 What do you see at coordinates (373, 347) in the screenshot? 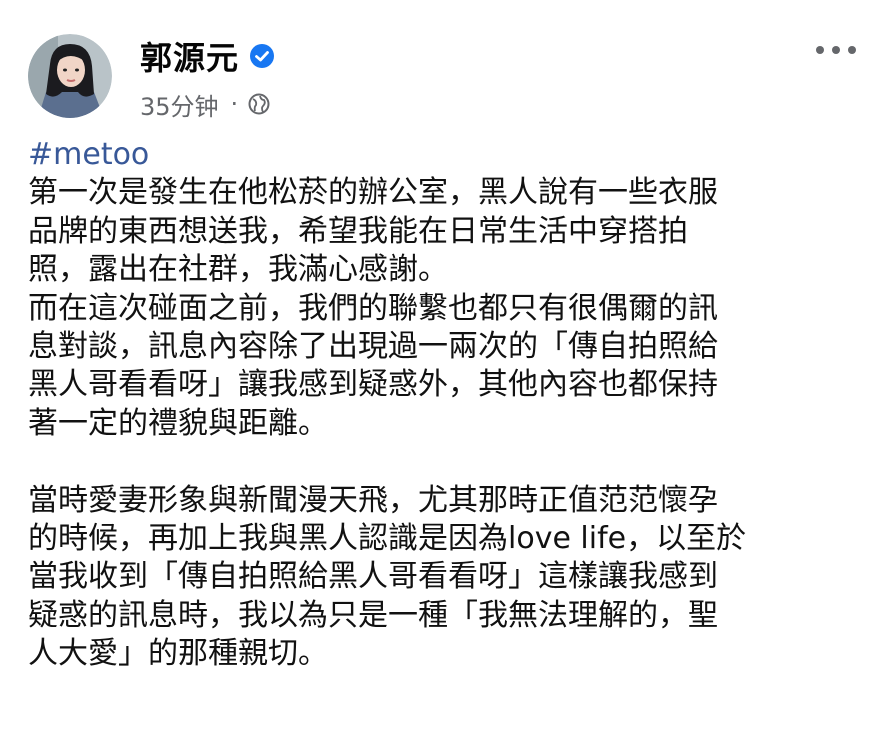
I see `text-line: 息對談，訊息內容除了出現過一兩次的「傳自拍照給` at bounding box center [373, 347].